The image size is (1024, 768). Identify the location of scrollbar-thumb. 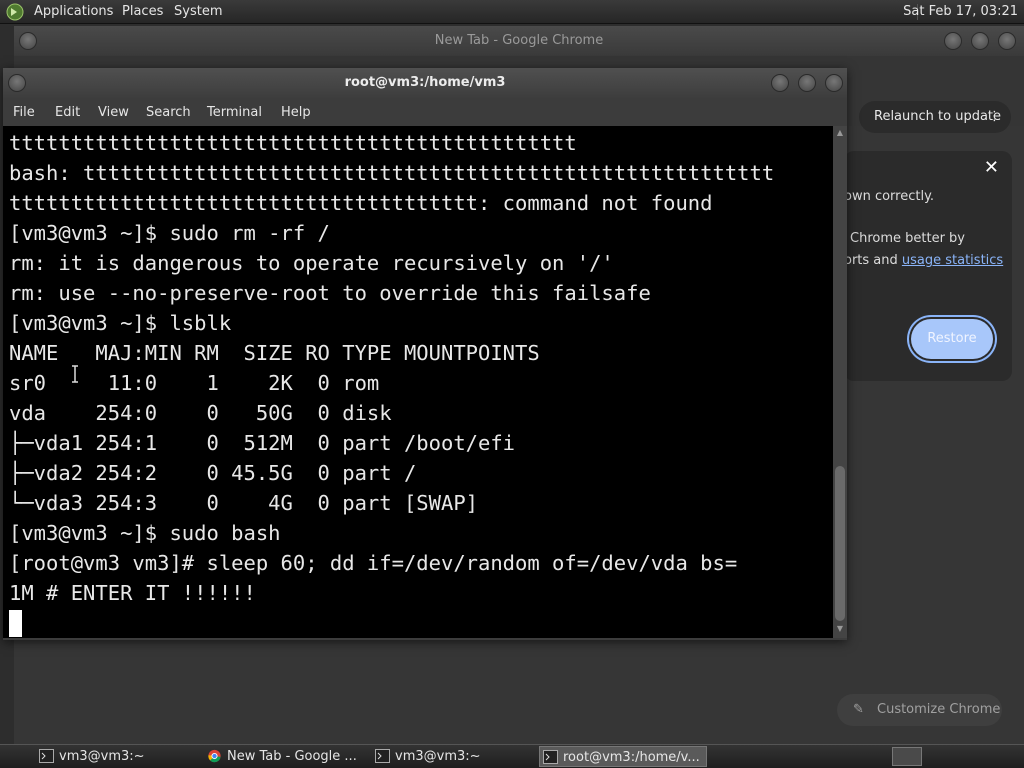
(840, 543).